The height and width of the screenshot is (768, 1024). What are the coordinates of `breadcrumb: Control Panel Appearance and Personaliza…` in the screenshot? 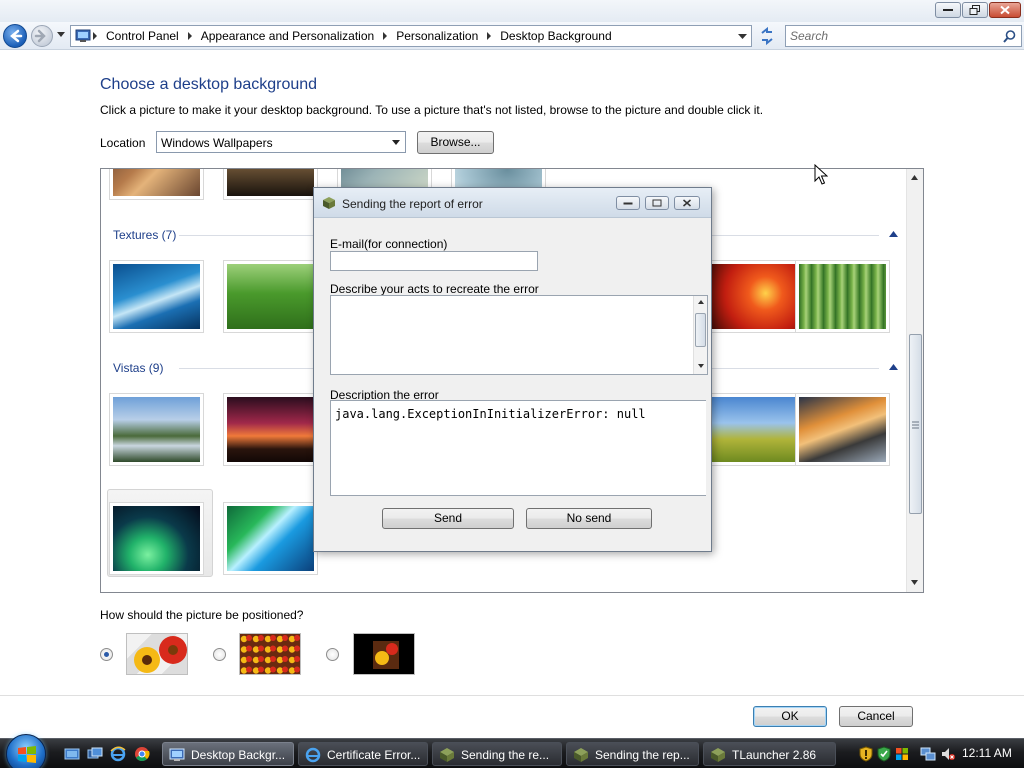 It's located at (352, 36).